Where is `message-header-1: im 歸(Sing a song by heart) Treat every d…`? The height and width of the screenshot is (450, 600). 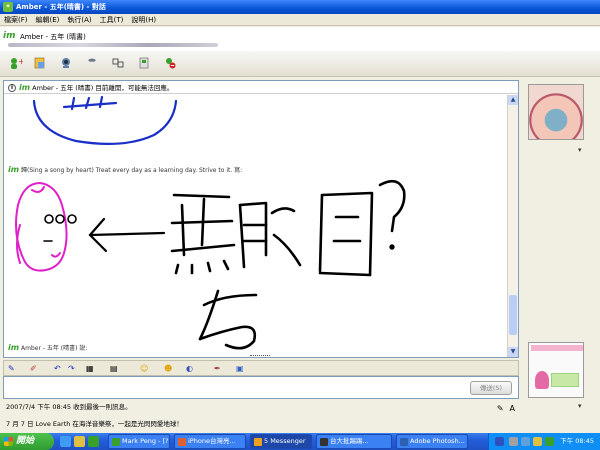
message-header-1: im 歸(Sing a song by heart) Treat every d… is located at coordinates (125, 169).